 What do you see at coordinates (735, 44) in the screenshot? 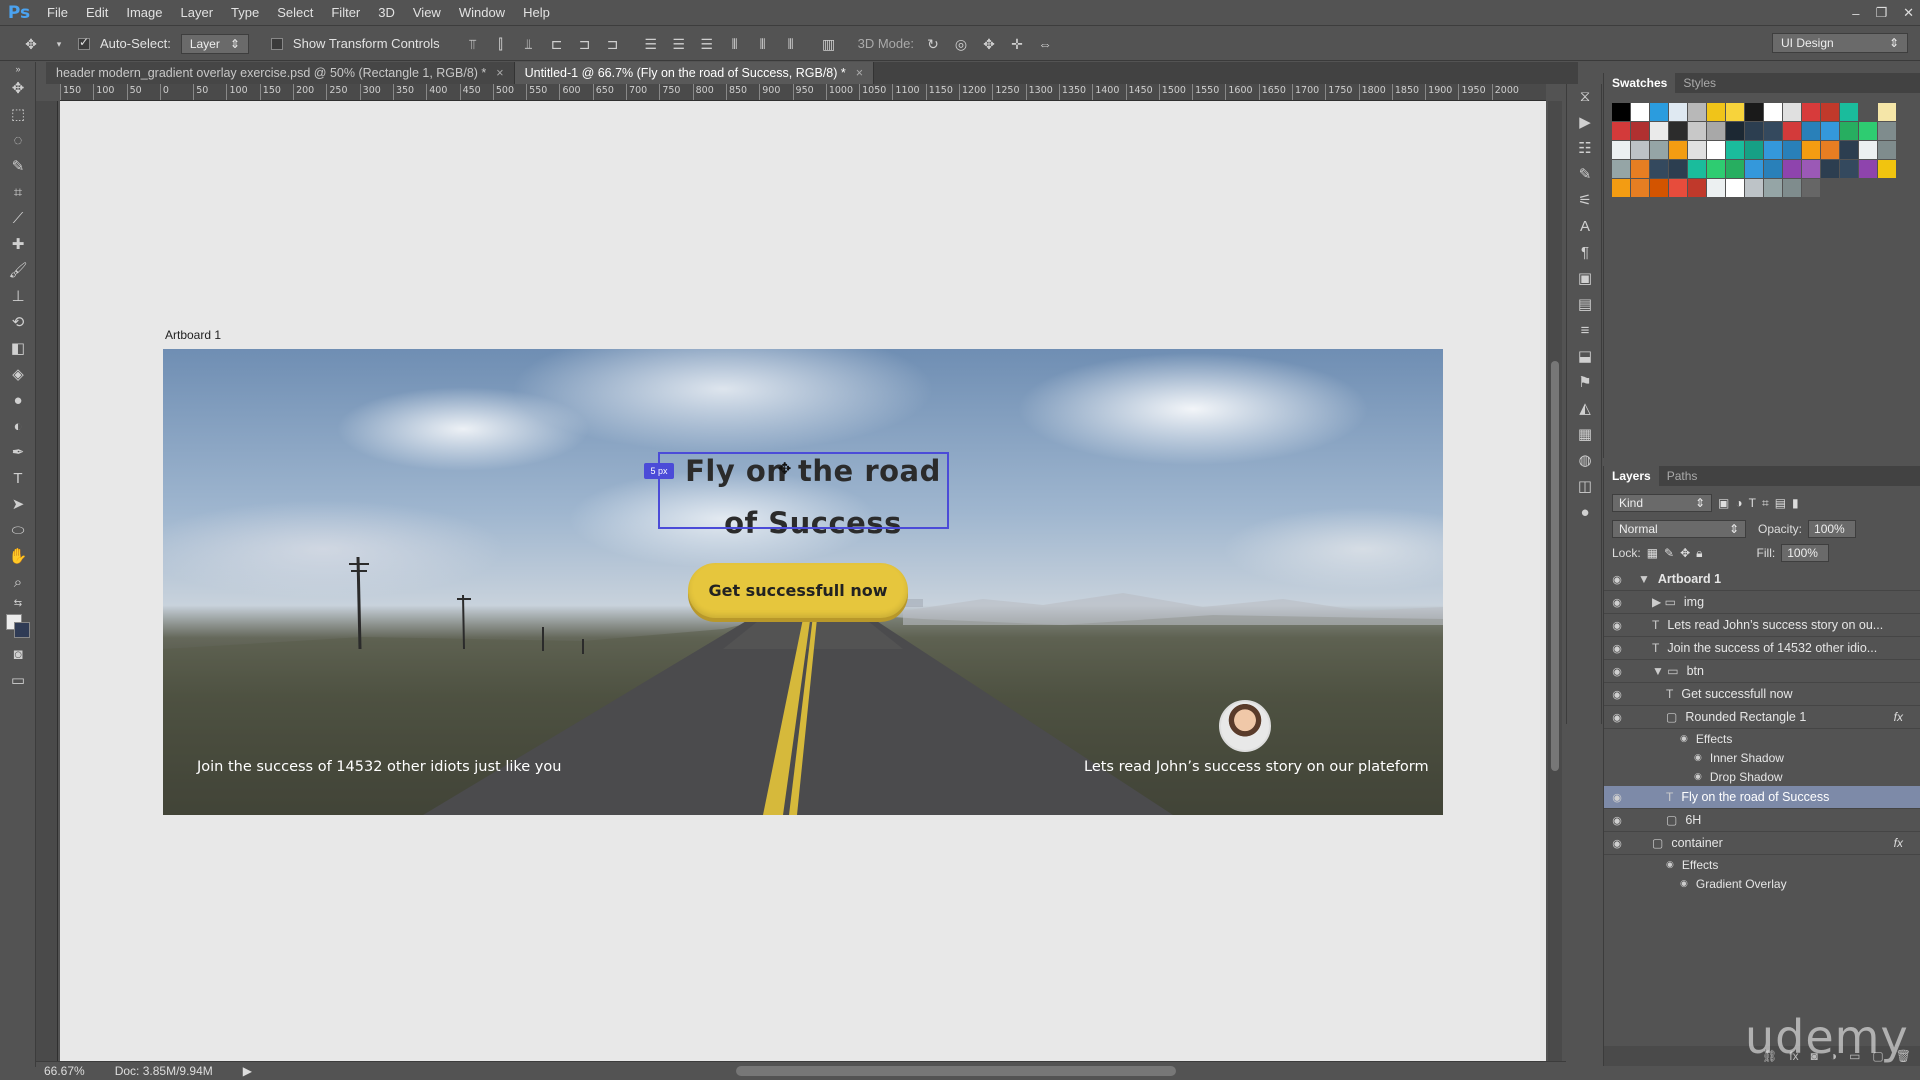
I see `distribute-left-icon: ⦀` at bounding box center [735, 44].